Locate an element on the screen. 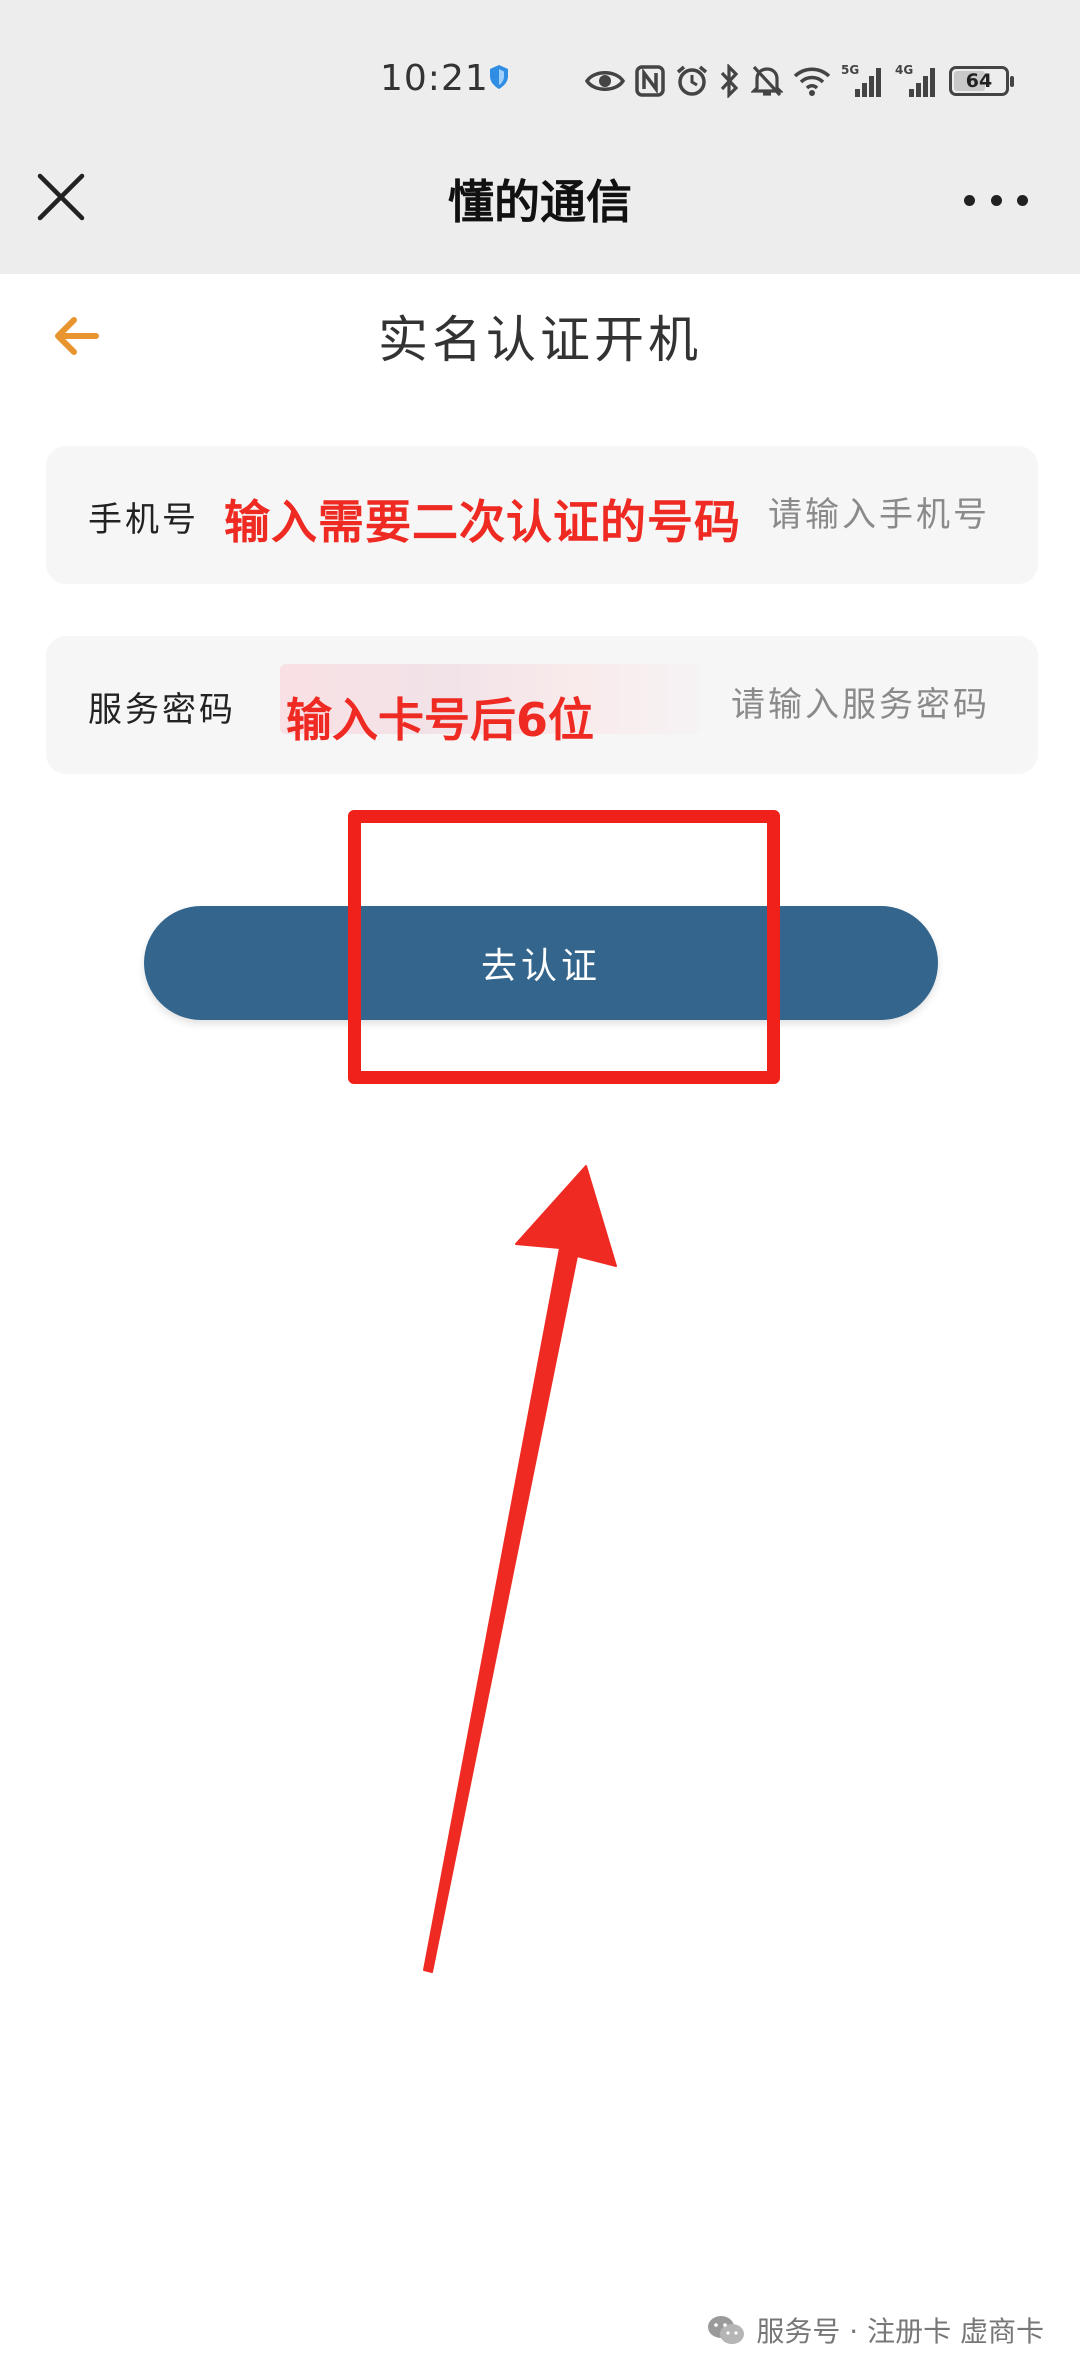  top-bar: 10:21 5G 4G 64 懂的通信 is located at coordinates (540, 137).